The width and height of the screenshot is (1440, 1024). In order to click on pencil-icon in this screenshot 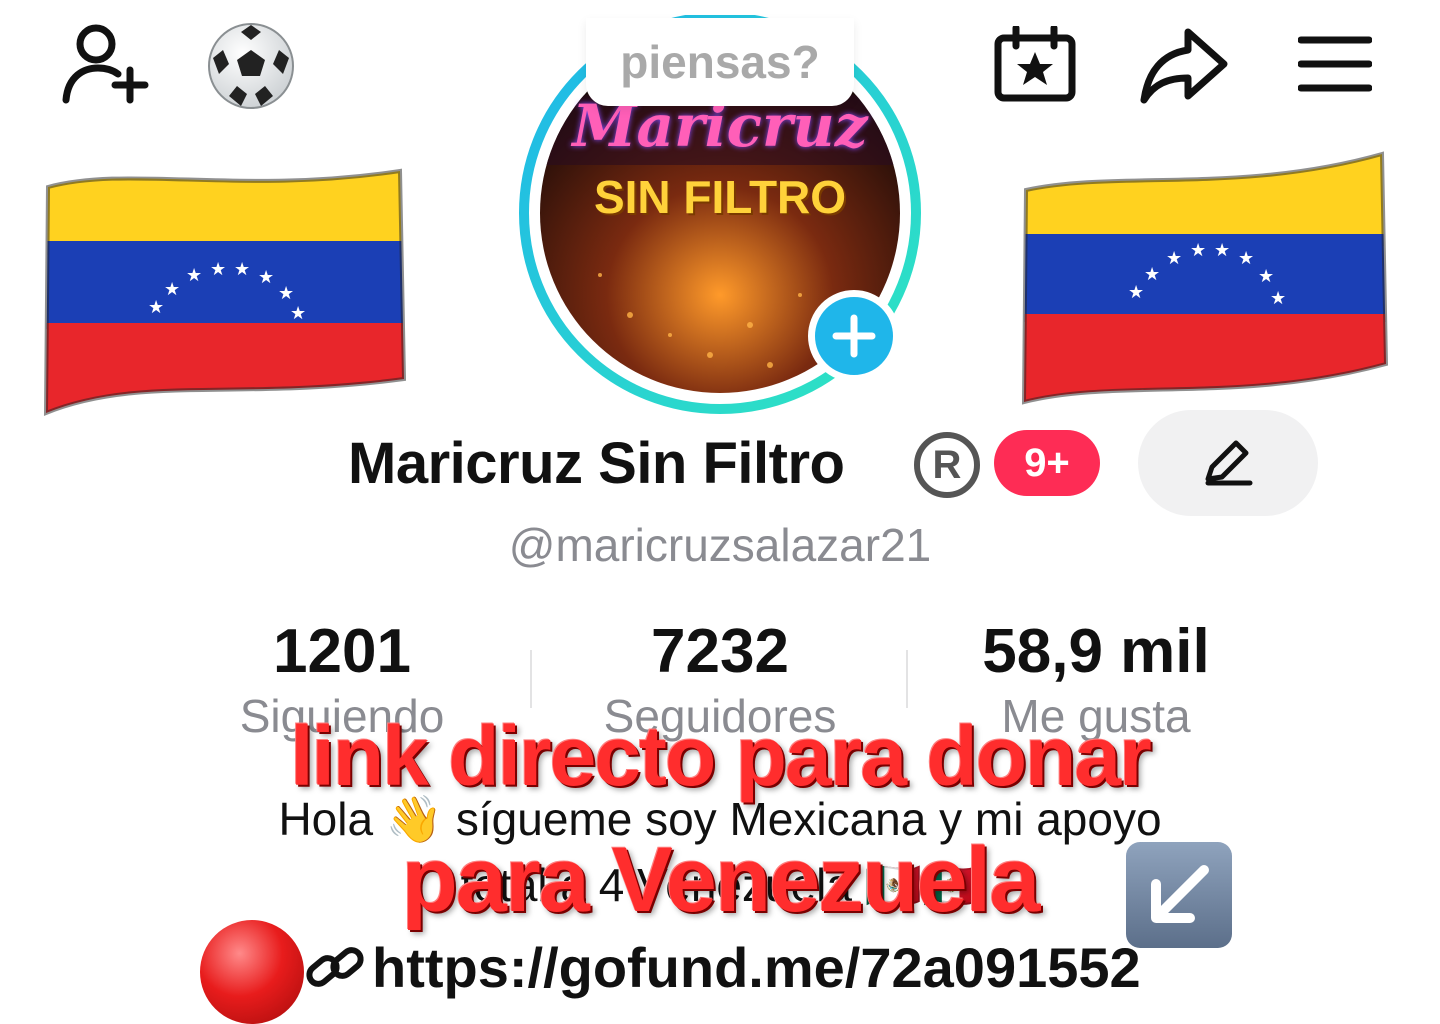, I will do `click(1229, 463)`.